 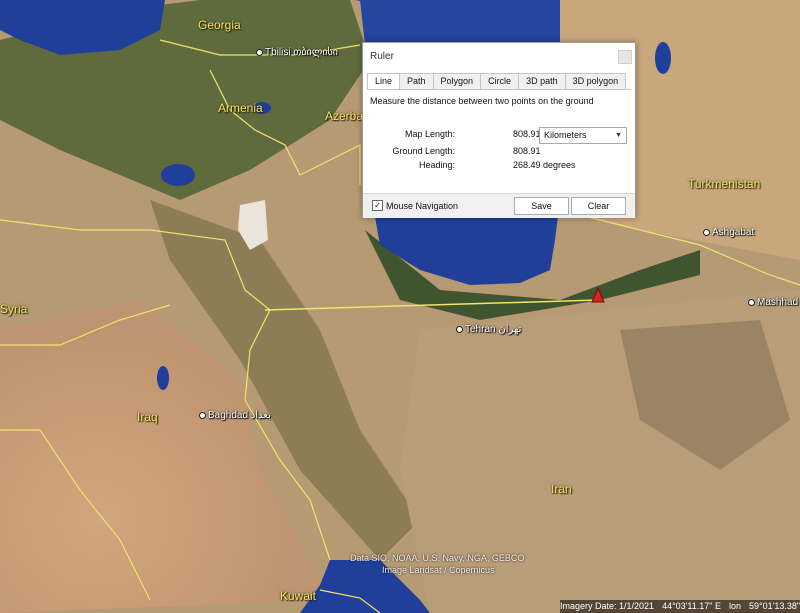 I want to click on chevron-down-icon: ▼, so click(x=618, y=135).